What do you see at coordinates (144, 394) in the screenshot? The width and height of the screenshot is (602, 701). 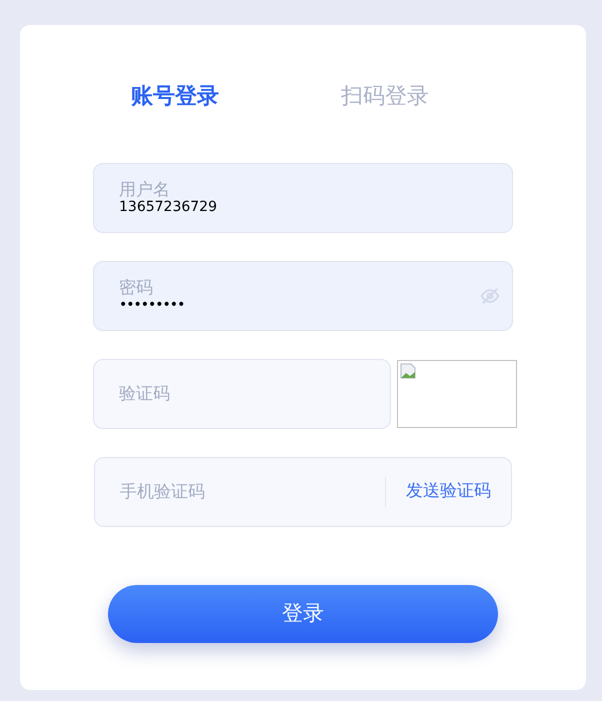 I see `placeholder-label: 验证码` at bounding box center [144, 394].